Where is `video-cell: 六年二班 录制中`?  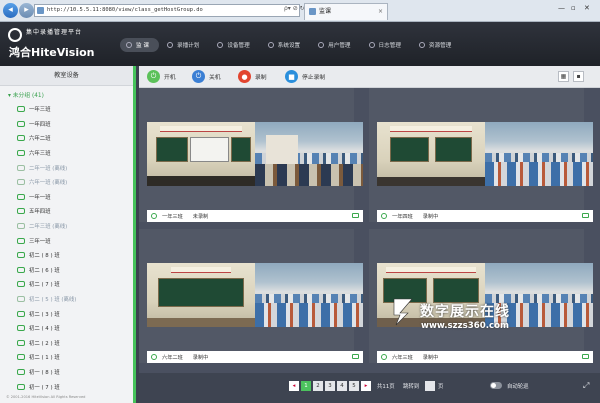
video-cell: 六年二班 录制中 is located at coordinates (251, 296).